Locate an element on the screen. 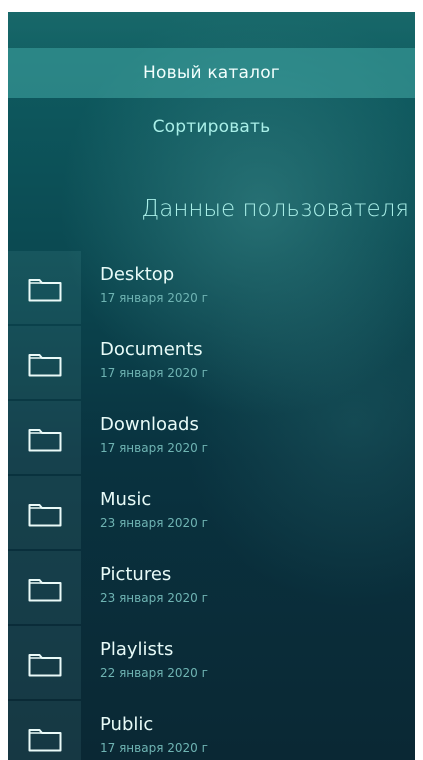 This screenshot has width=423, height=760. list-item-pictures: Pictures 23 января 2020 г is located at coordinates (211, 587).